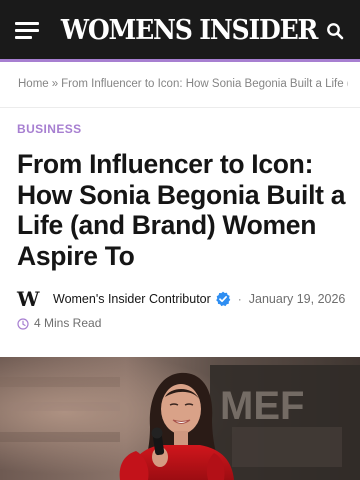  Describe the element at coordinates (27, 31) in the screenshot. I see `hamburger-menu-icon` at that location.